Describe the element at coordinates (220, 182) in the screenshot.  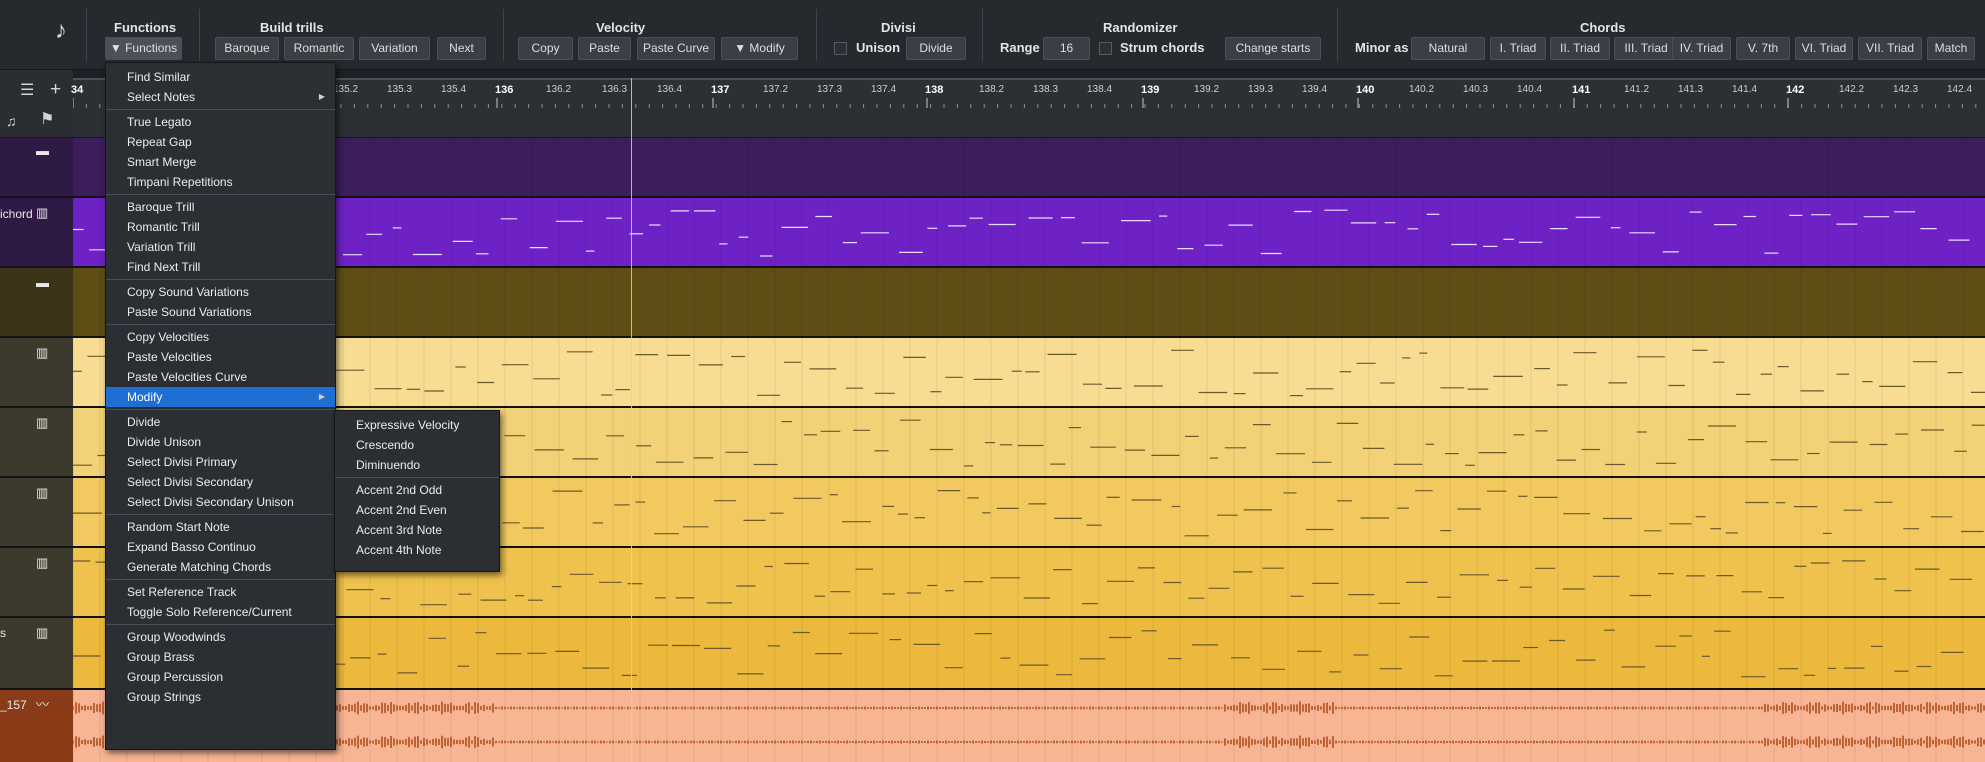
I see `menu-item-timpani-repetitions: Timpani Repetitions` at that location.